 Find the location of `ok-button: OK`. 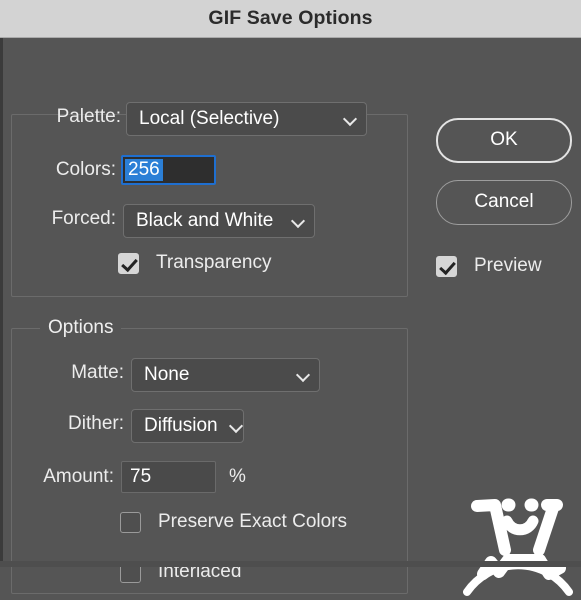

ok-button: OK is located at coordinates (504, 140).